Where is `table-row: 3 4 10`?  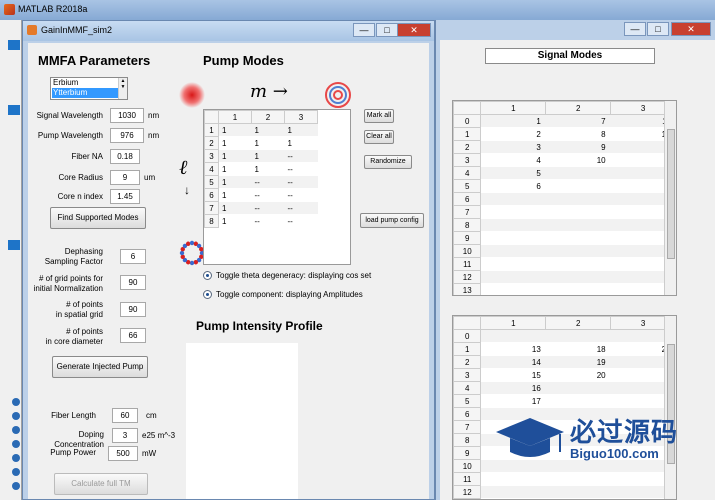 table-row: 3 4 10 is located at coordinates (564, 160).